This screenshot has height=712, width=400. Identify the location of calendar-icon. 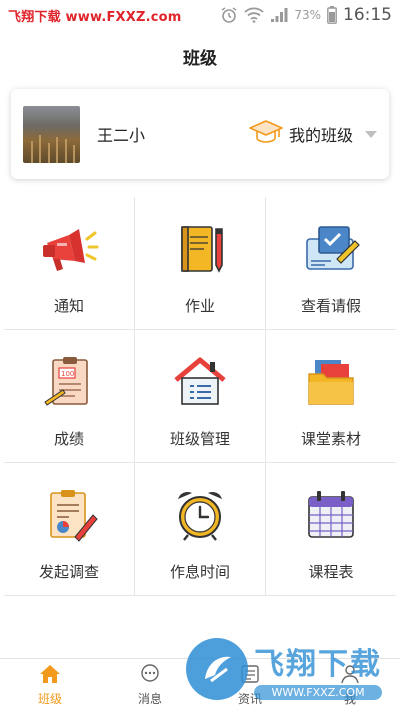
(331, 515).